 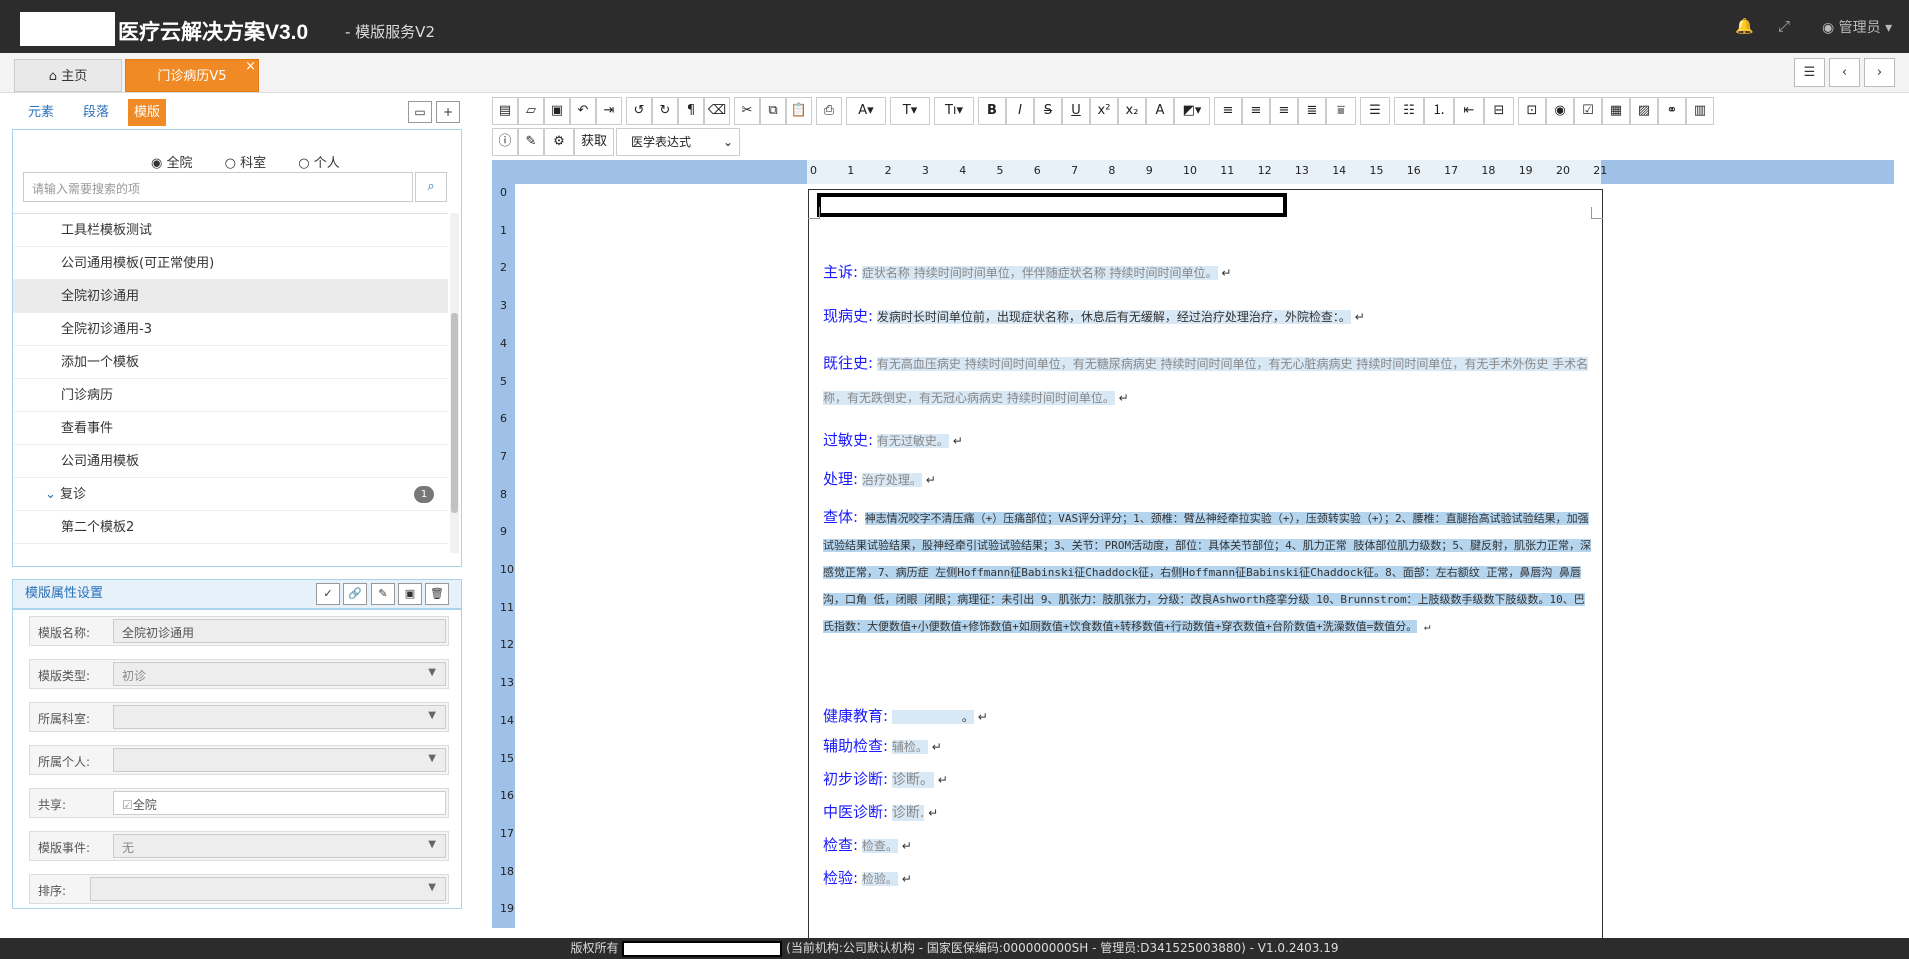 I want to click on radio-element-icon: ◉, so click(x=1560, y=111).